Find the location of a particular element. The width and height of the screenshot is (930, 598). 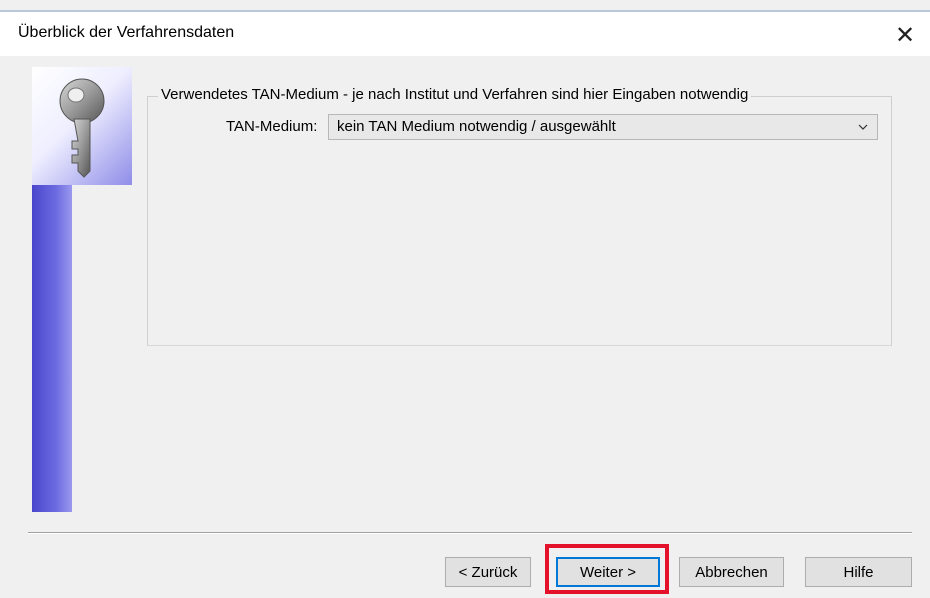

close-button: ✕ is located at coordinates (905, 35).